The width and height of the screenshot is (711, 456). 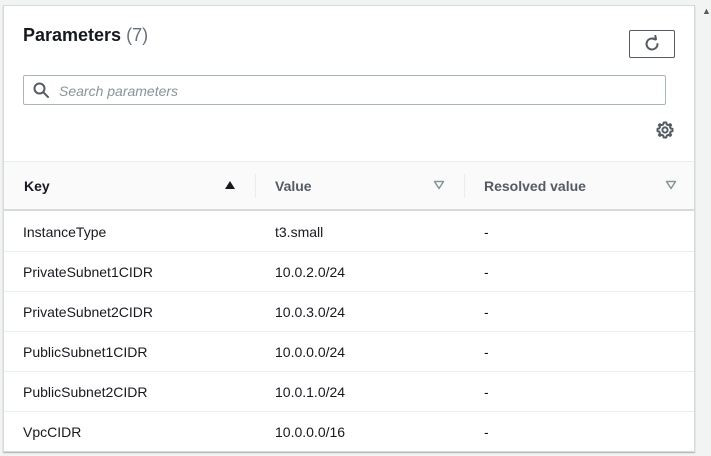 What do you see at coordinates (349, 272) in the screenshot?
I see `table-row: PrivateSubnet1CIDR 10.0.2.0/24 -` at bounding box center [349, 272].